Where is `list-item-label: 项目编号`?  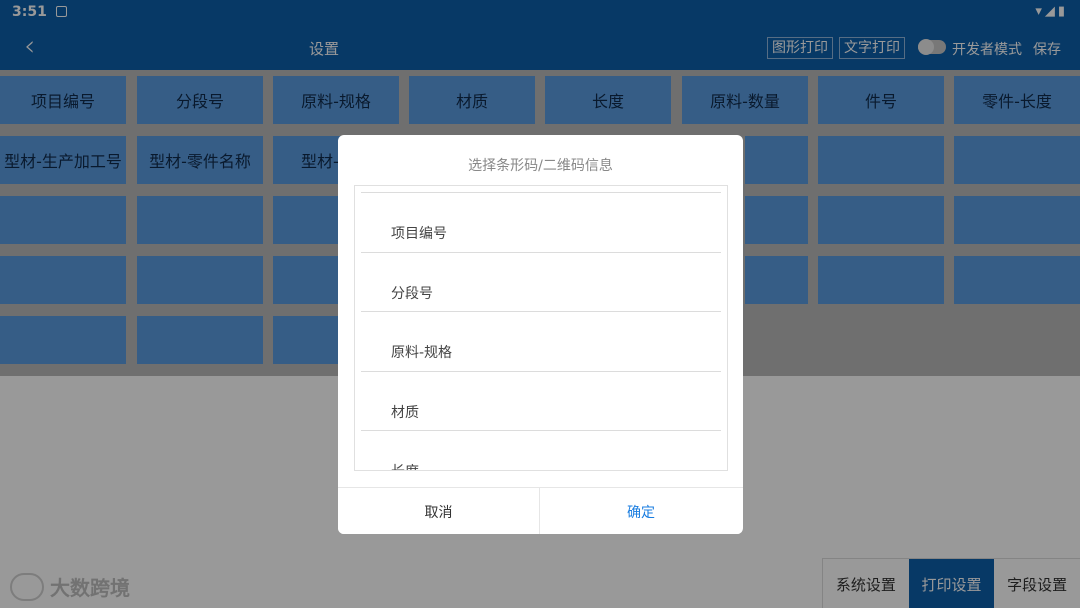
list-item-label: 项目编号 is located at coordinates (419, 234).